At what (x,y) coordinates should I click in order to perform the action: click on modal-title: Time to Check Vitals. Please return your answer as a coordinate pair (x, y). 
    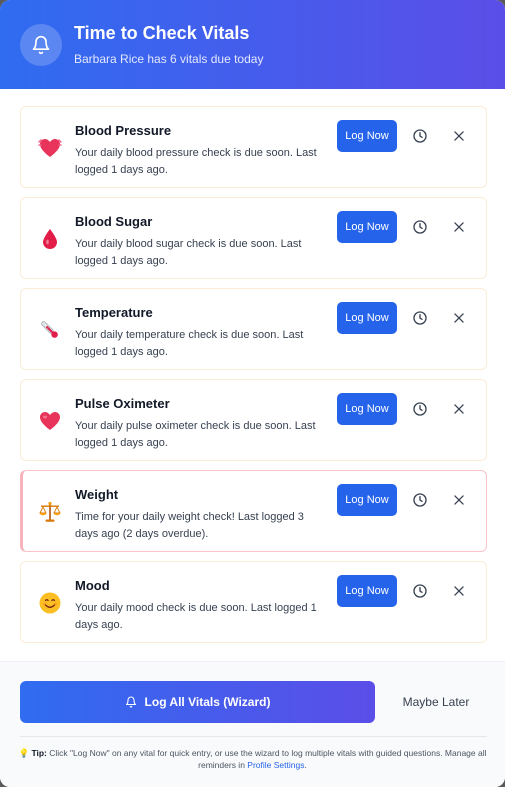
    Looking at the image, I should click on (162, 33).